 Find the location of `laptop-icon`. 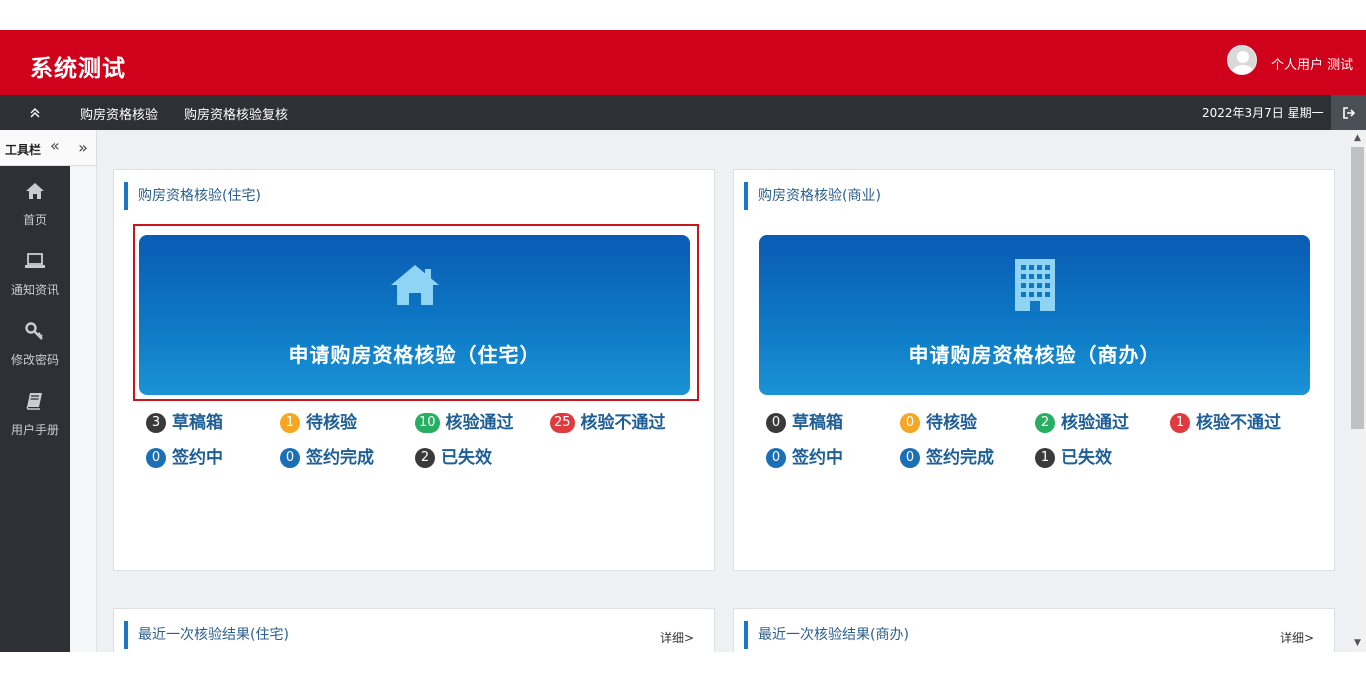

laptop-icon is located at coordinates (35, 260).